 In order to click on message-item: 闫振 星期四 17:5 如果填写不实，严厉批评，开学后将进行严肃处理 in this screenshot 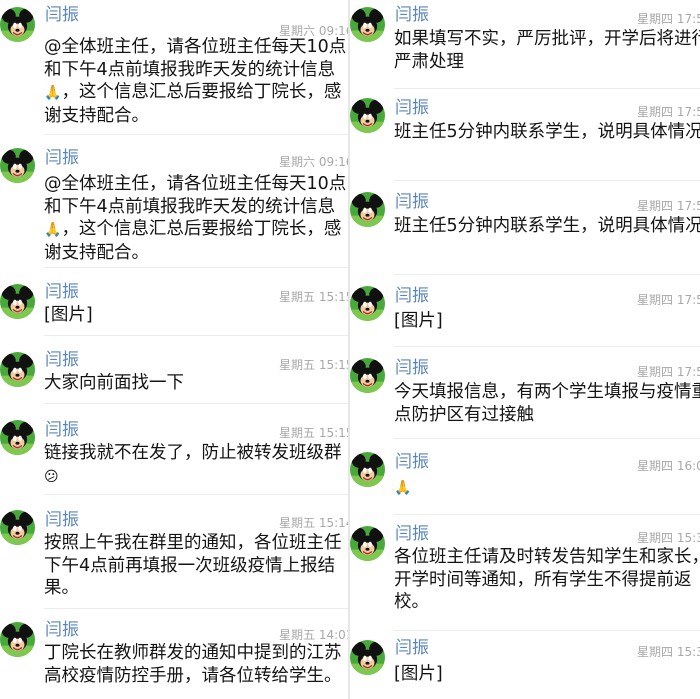, I will do `click(525, 45)`.